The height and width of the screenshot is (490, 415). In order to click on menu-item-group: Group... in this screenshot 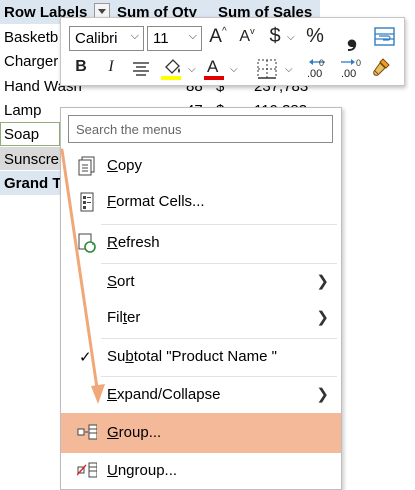, I will do `click(201, 433)`.